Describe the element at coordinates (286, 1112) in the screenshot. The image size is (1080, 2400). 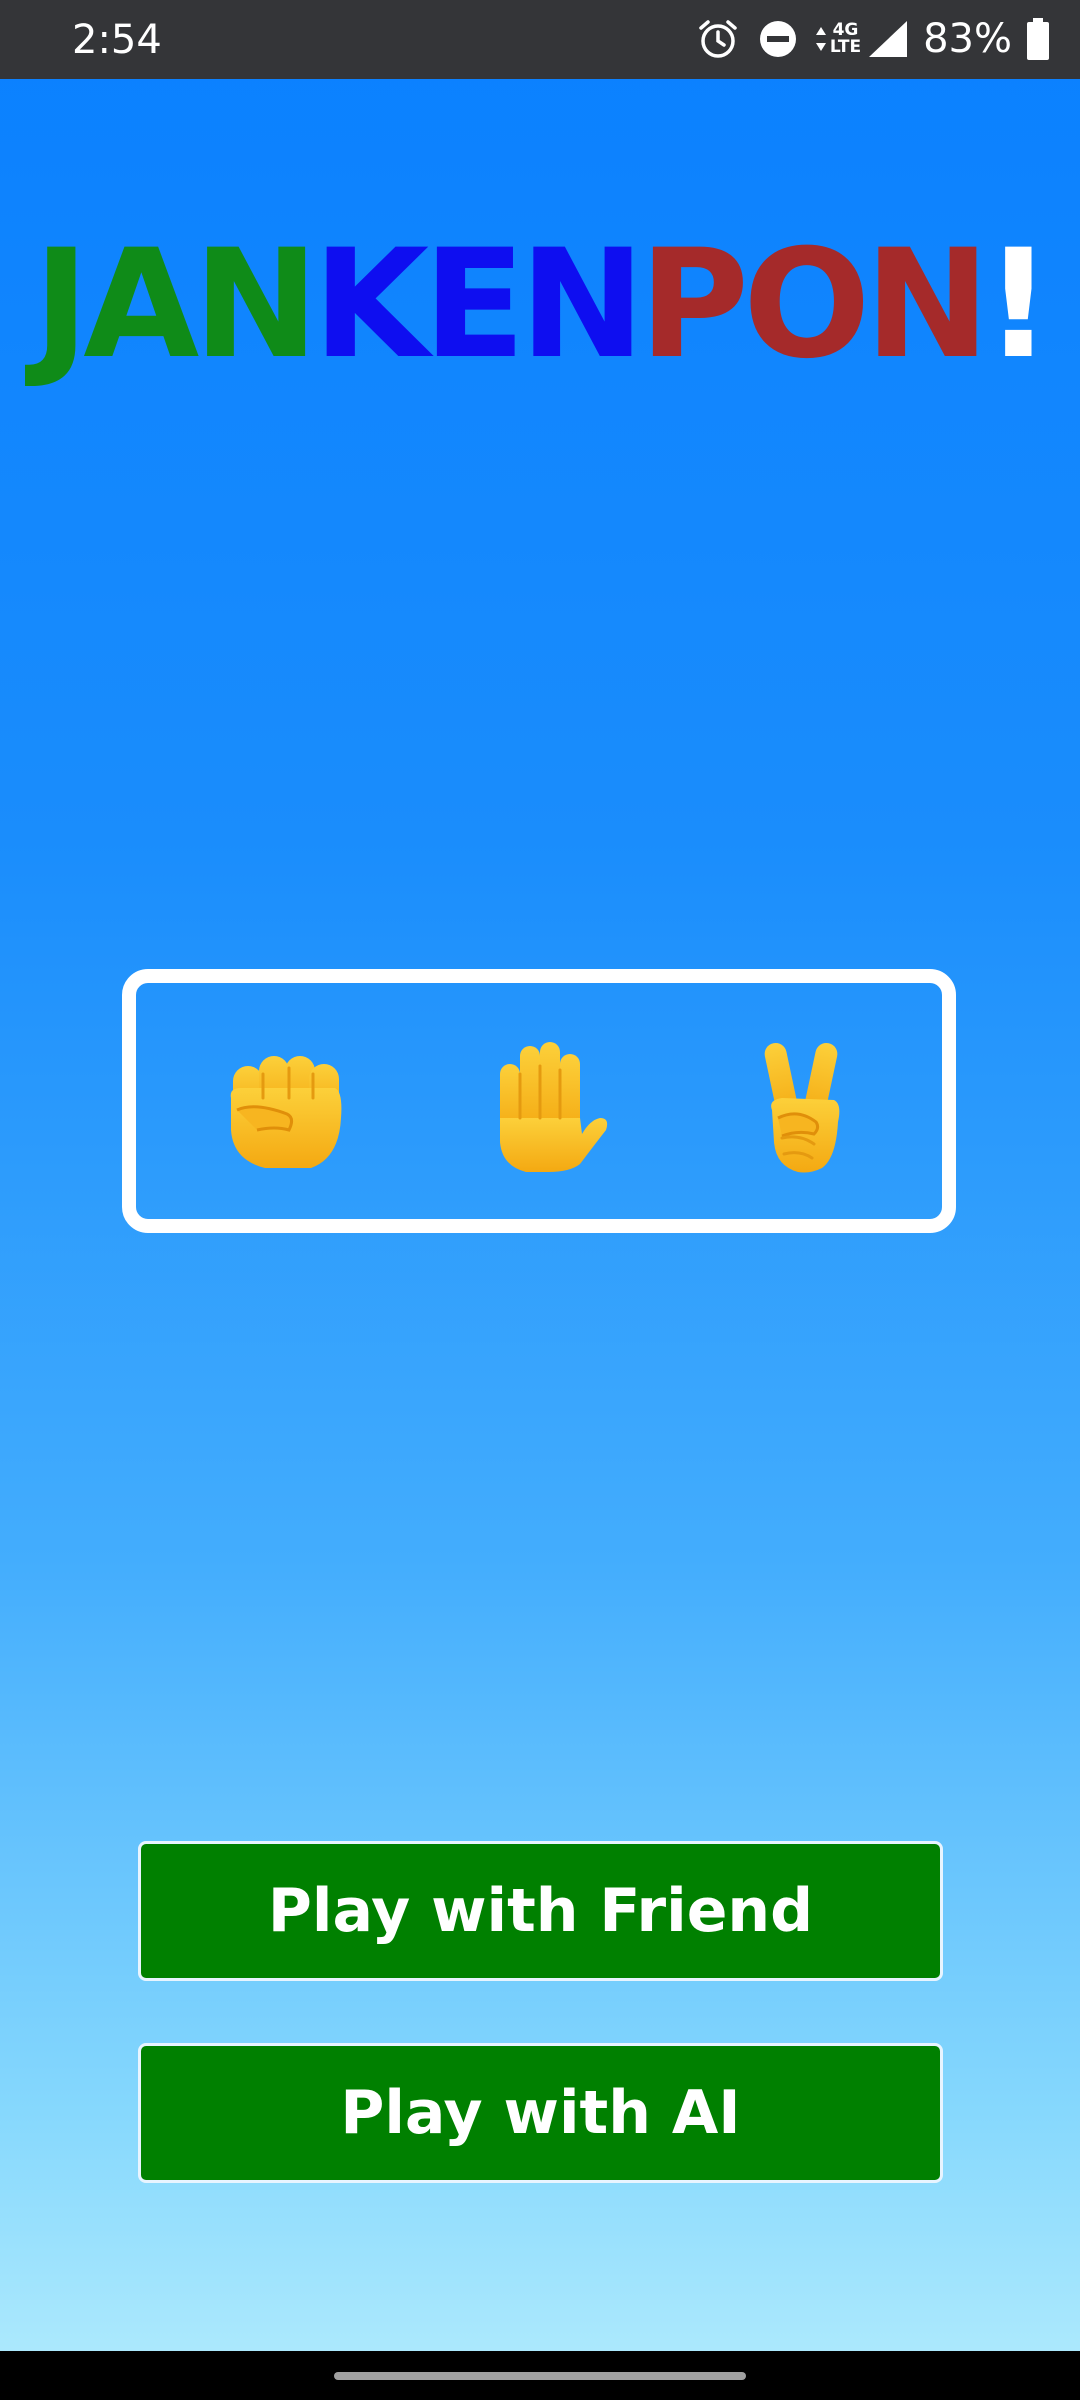
I see `raised-fist-icon` at that location.